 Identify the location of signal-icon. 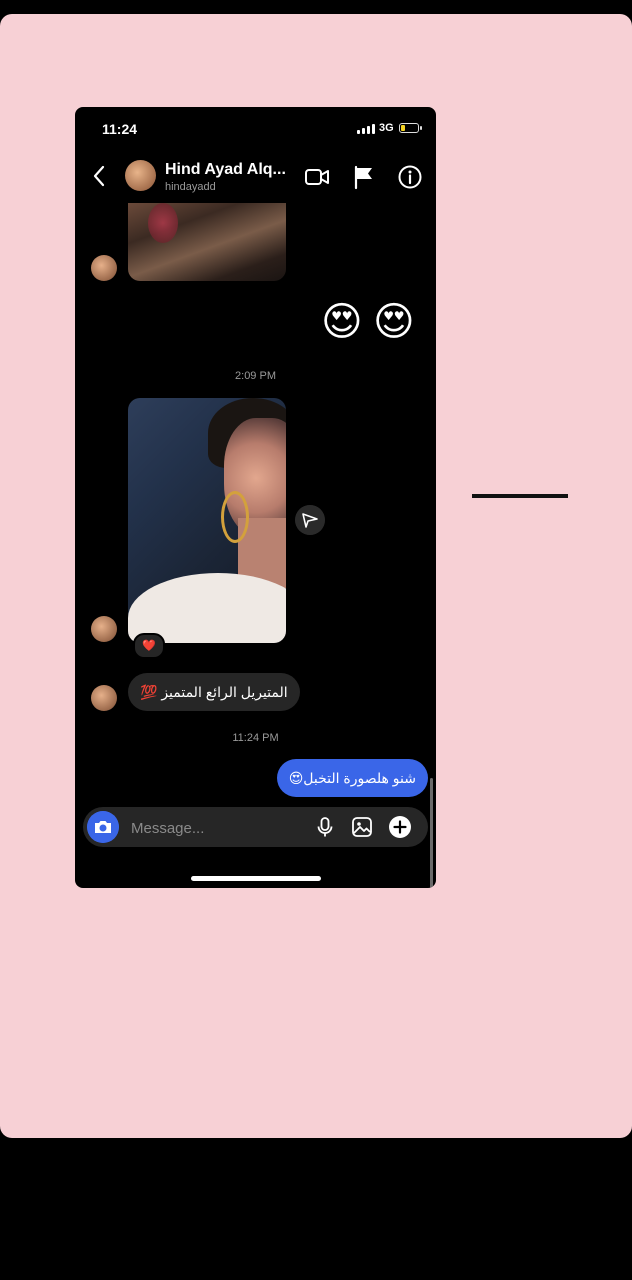
(366, 128).